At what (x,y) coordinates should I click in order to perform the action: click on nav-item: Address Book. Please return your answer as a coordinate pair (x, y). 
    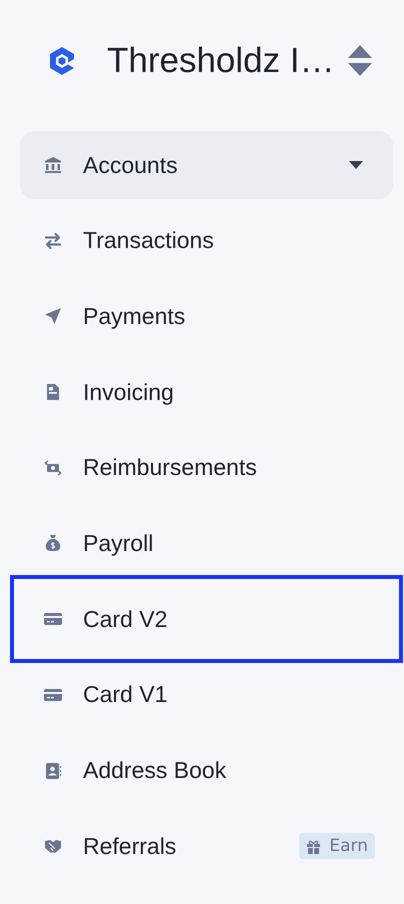
    Looking at the image, I should click on (206, 770).